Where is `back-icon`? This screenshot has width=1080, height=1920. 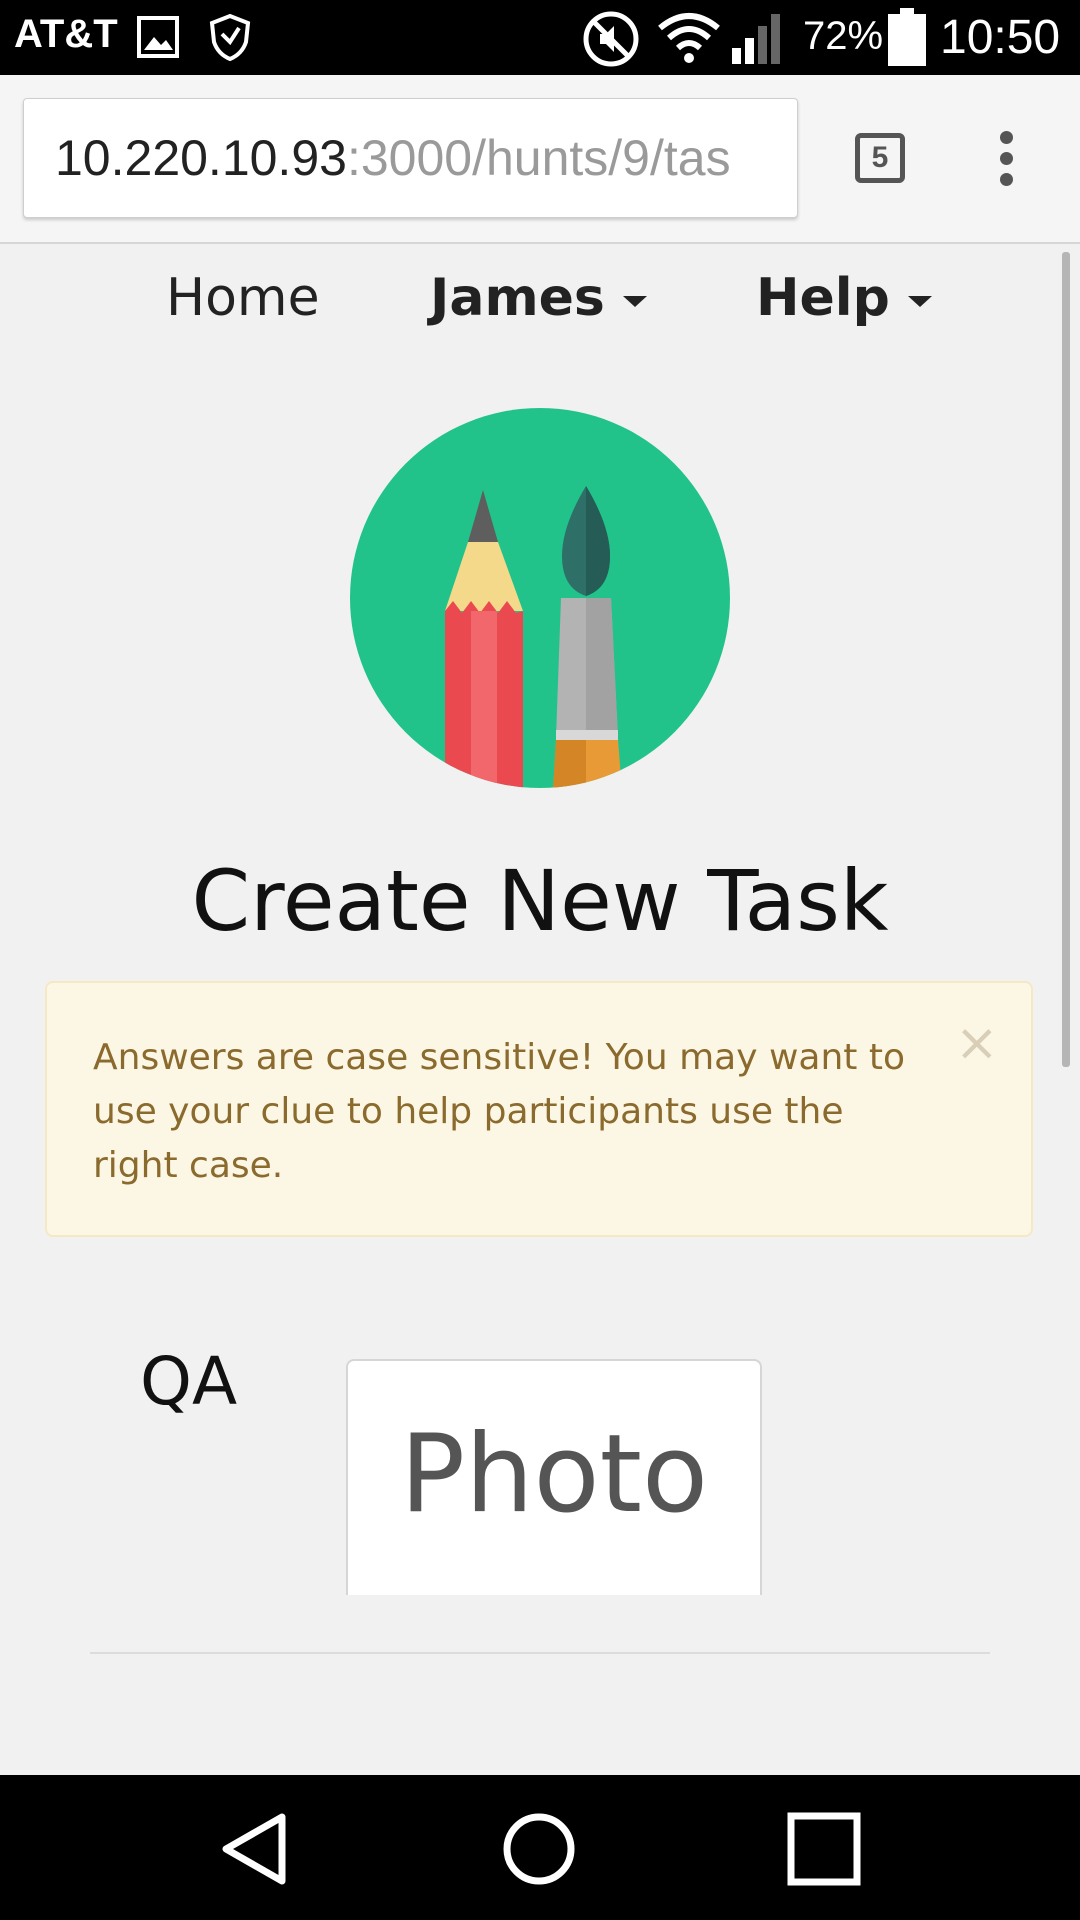
back-icon is located at coordinates (254, 1849).